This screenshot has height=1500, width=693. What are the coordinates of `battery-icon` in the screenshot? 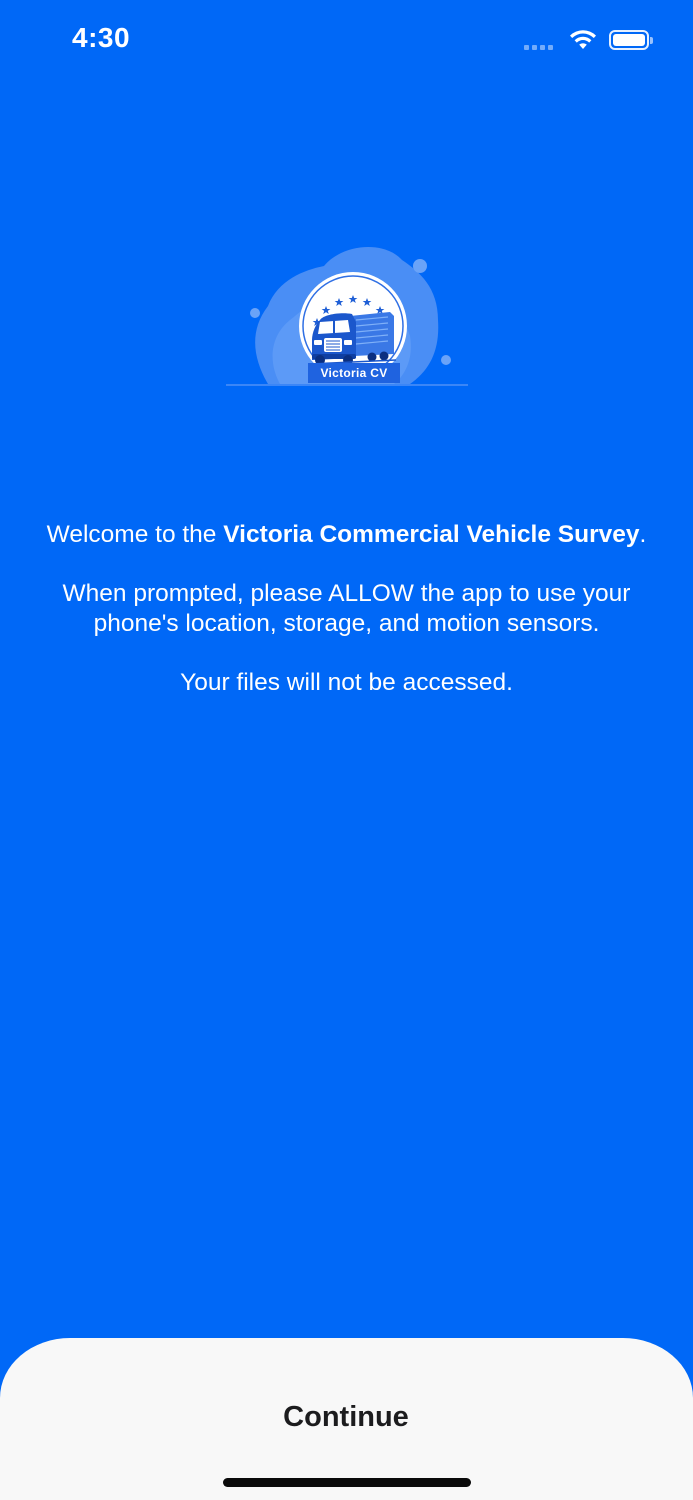 It's located at (631, 40).